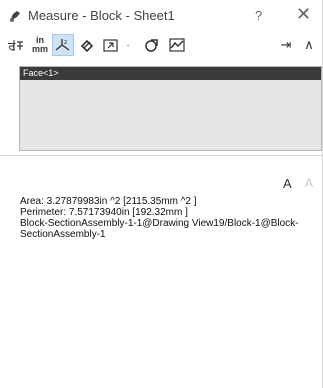 This screenshot has height=388, width=323. I want to click on pin-button: ⇥, so click(286, 45).